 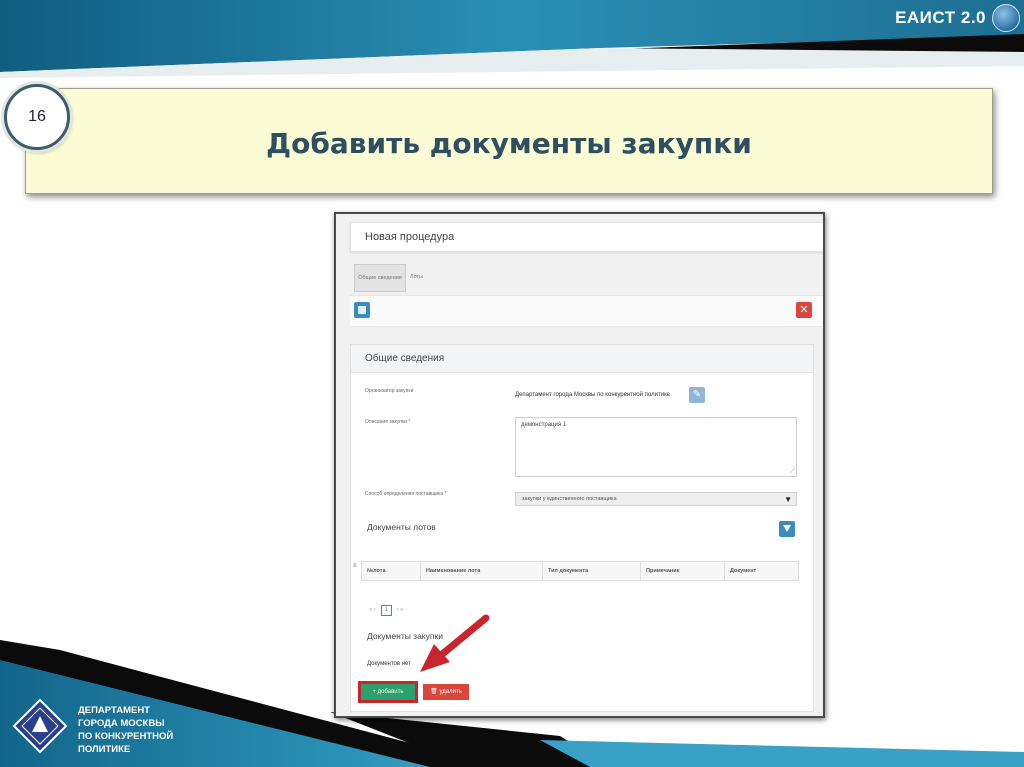 I want to click on method-label-text: Способ определения поставщика, so click(x=404, y=494).